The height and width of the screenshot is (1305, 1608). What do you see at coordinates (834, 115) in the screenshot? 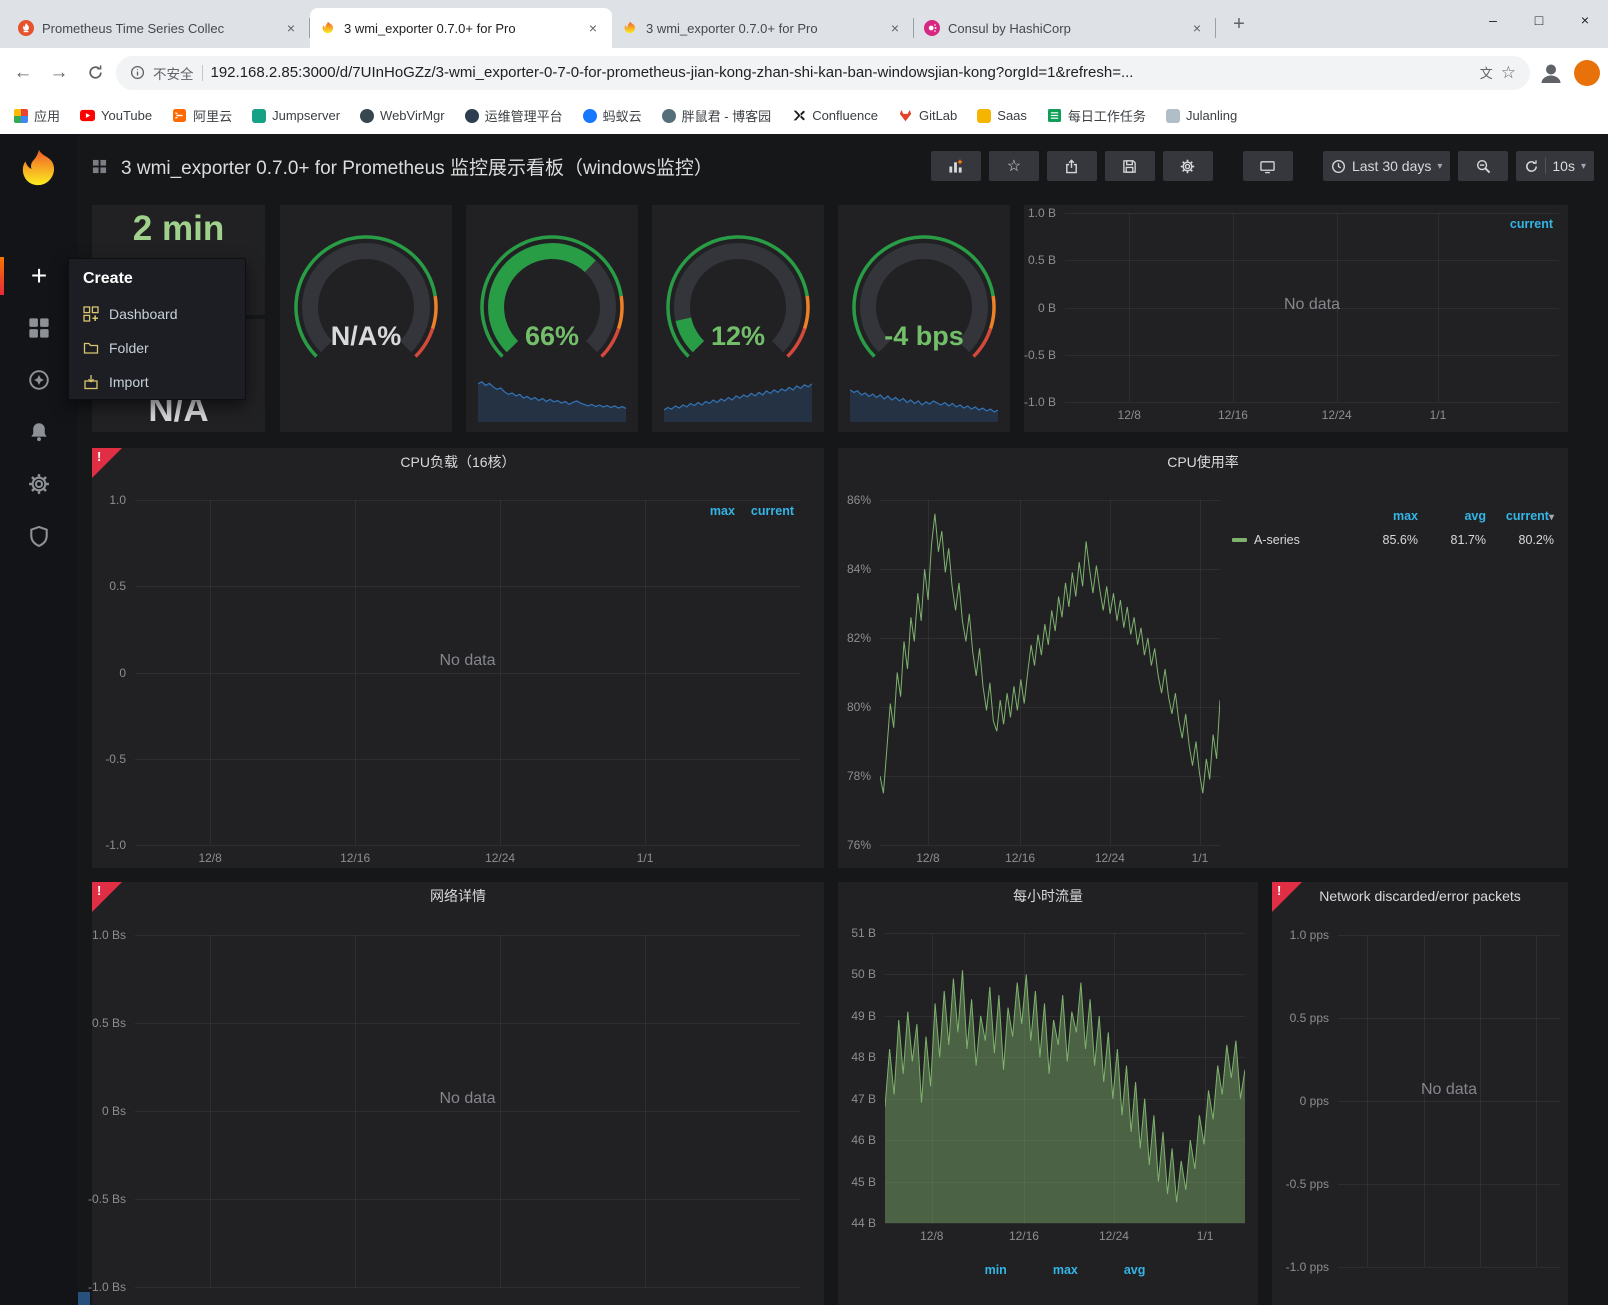
I see `bookmark-confluence: Confluence` at bounding box center [834, 115].